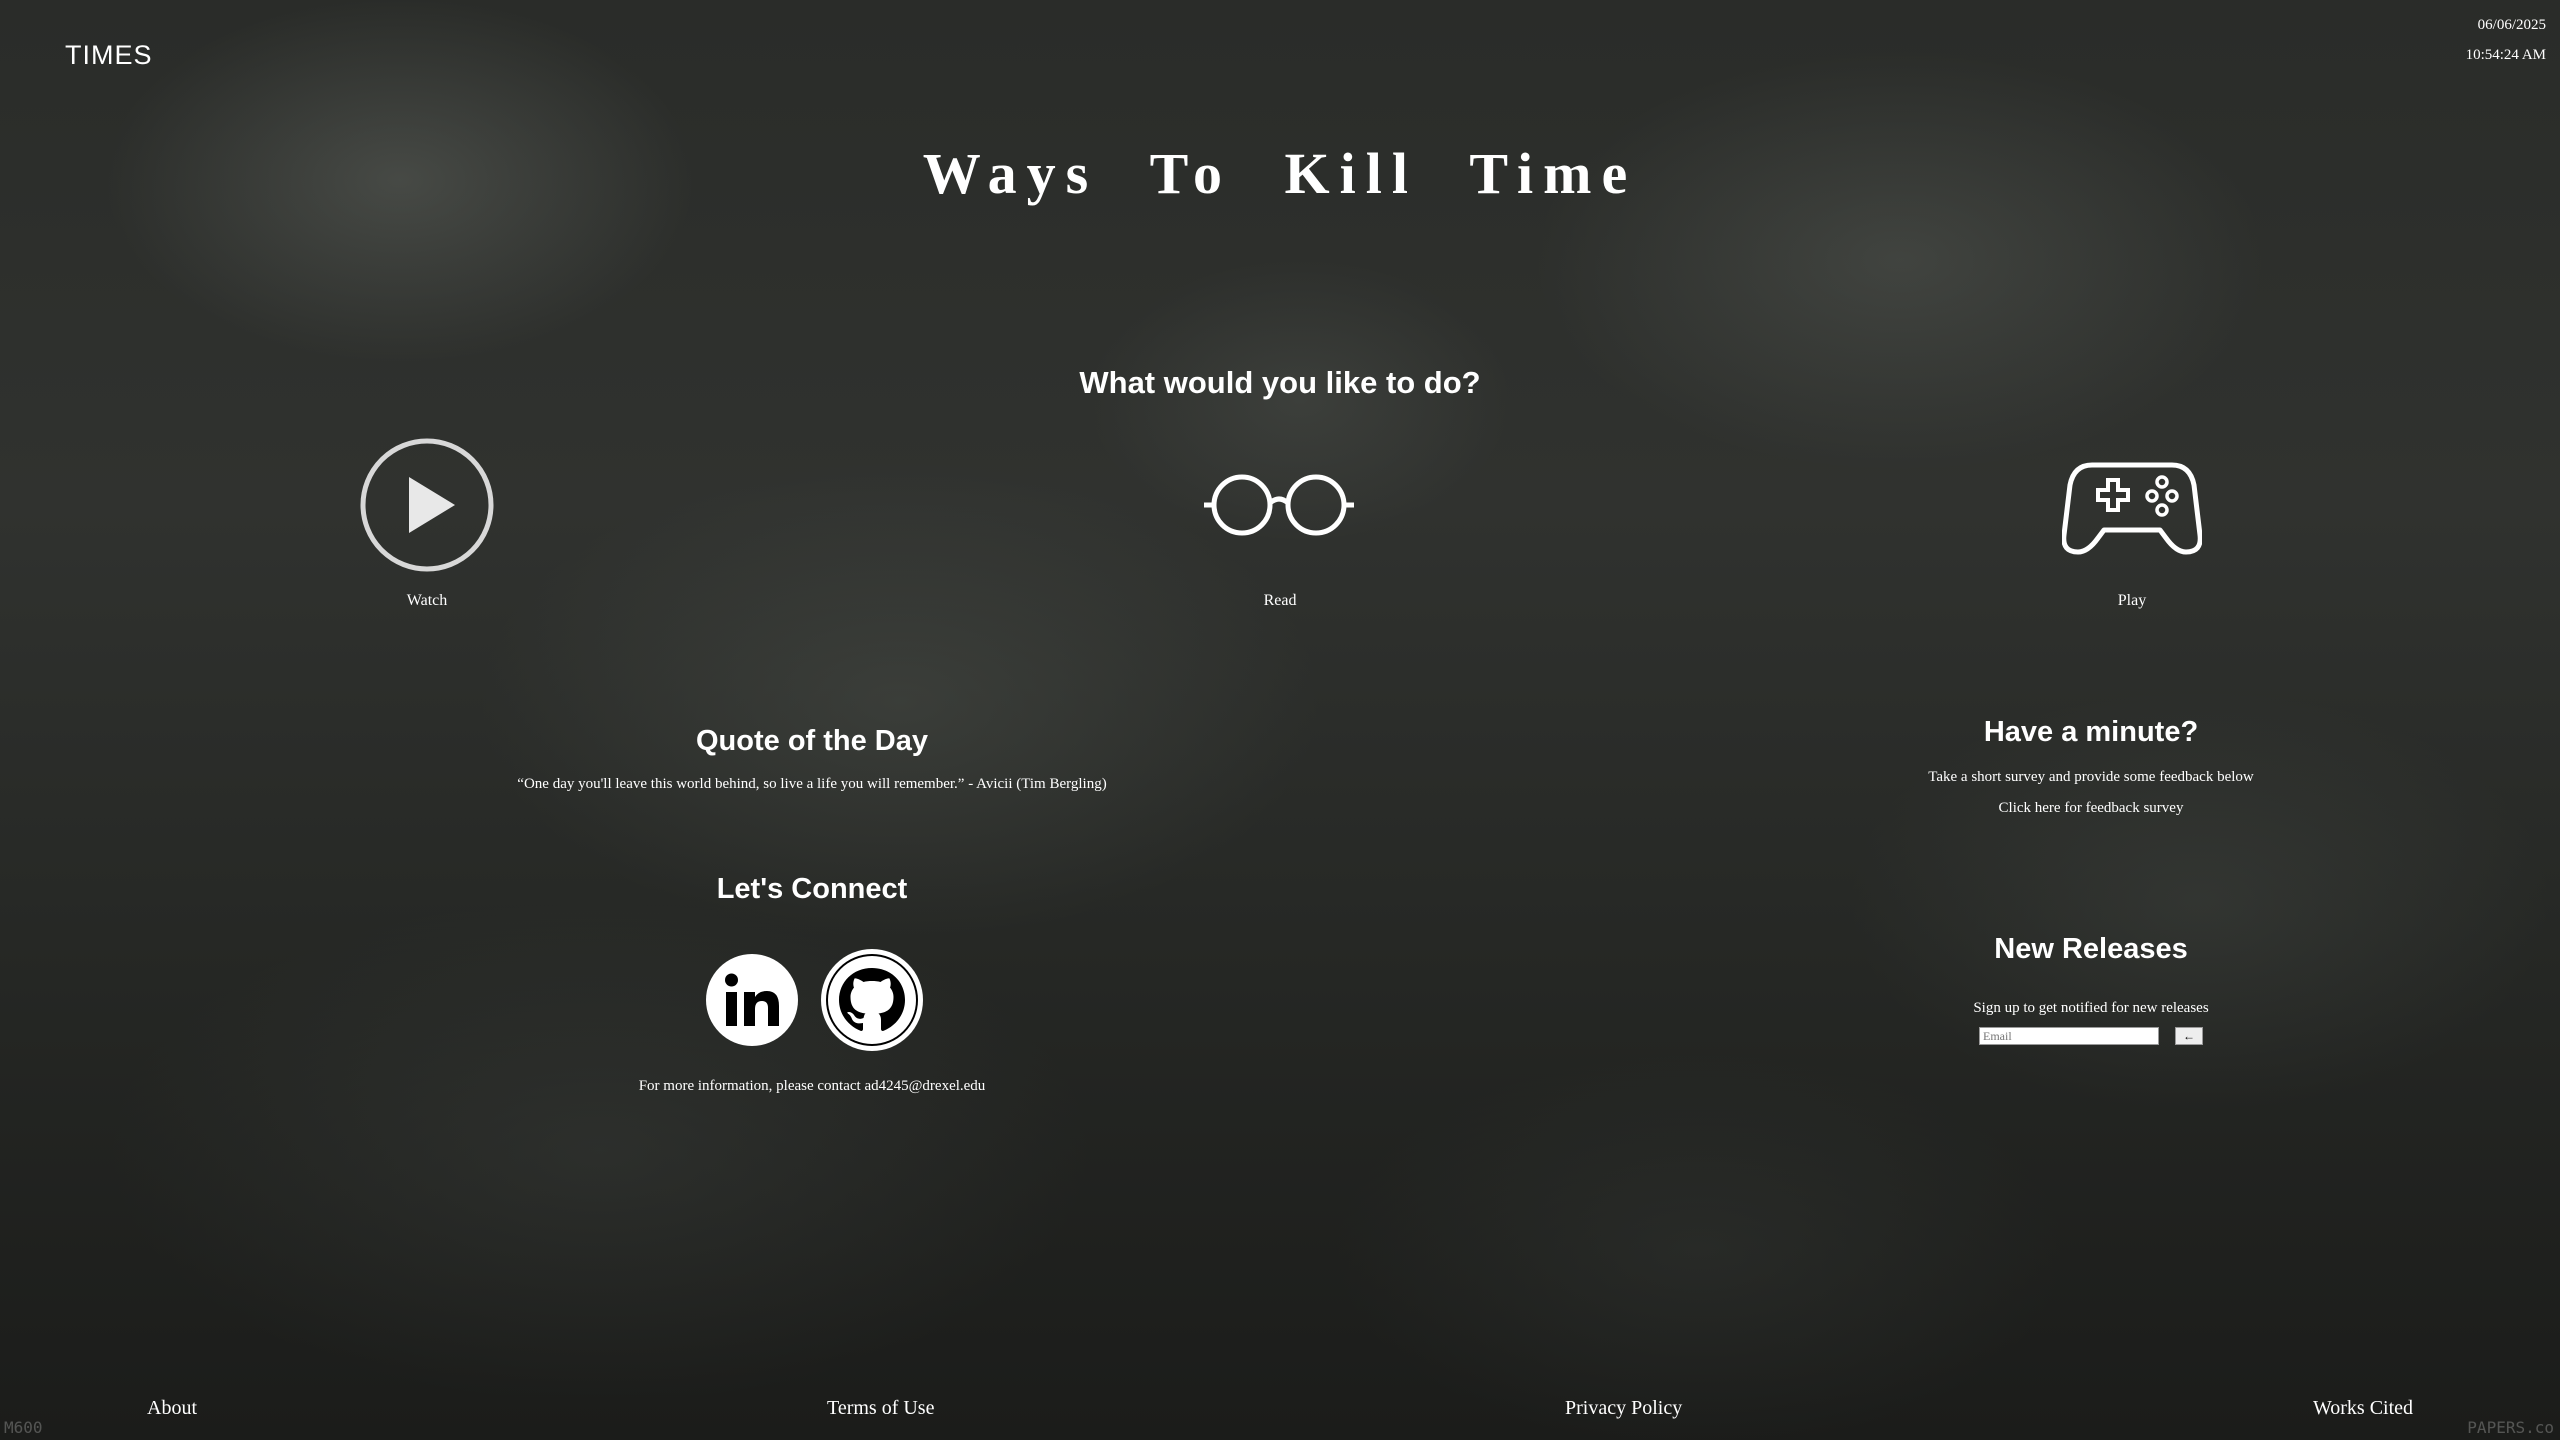 This screenshot has width=2560, height=1440. I want to click on releases-text: Sign up to get notified for new releases, so click(2091, 1008).